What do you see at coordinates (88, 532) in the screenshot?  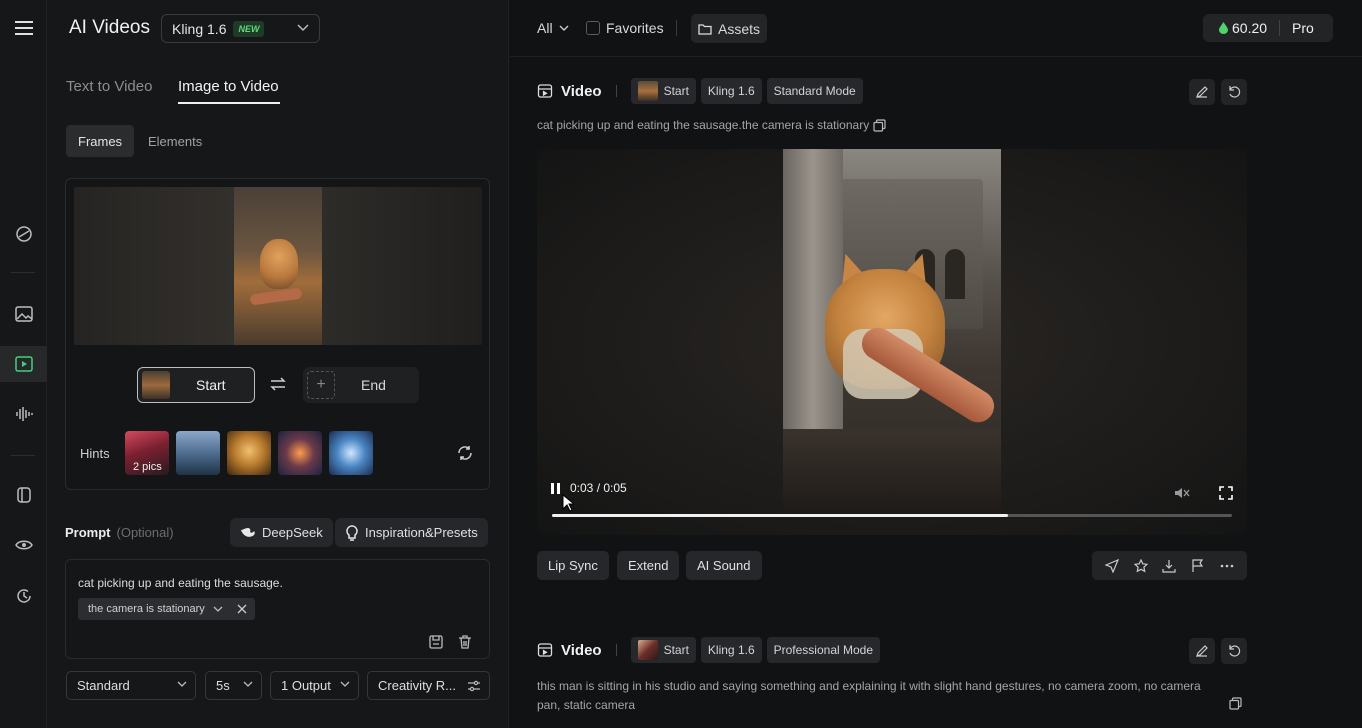 I see `prompt-title: Prompt` at bounding box center [88, 532].